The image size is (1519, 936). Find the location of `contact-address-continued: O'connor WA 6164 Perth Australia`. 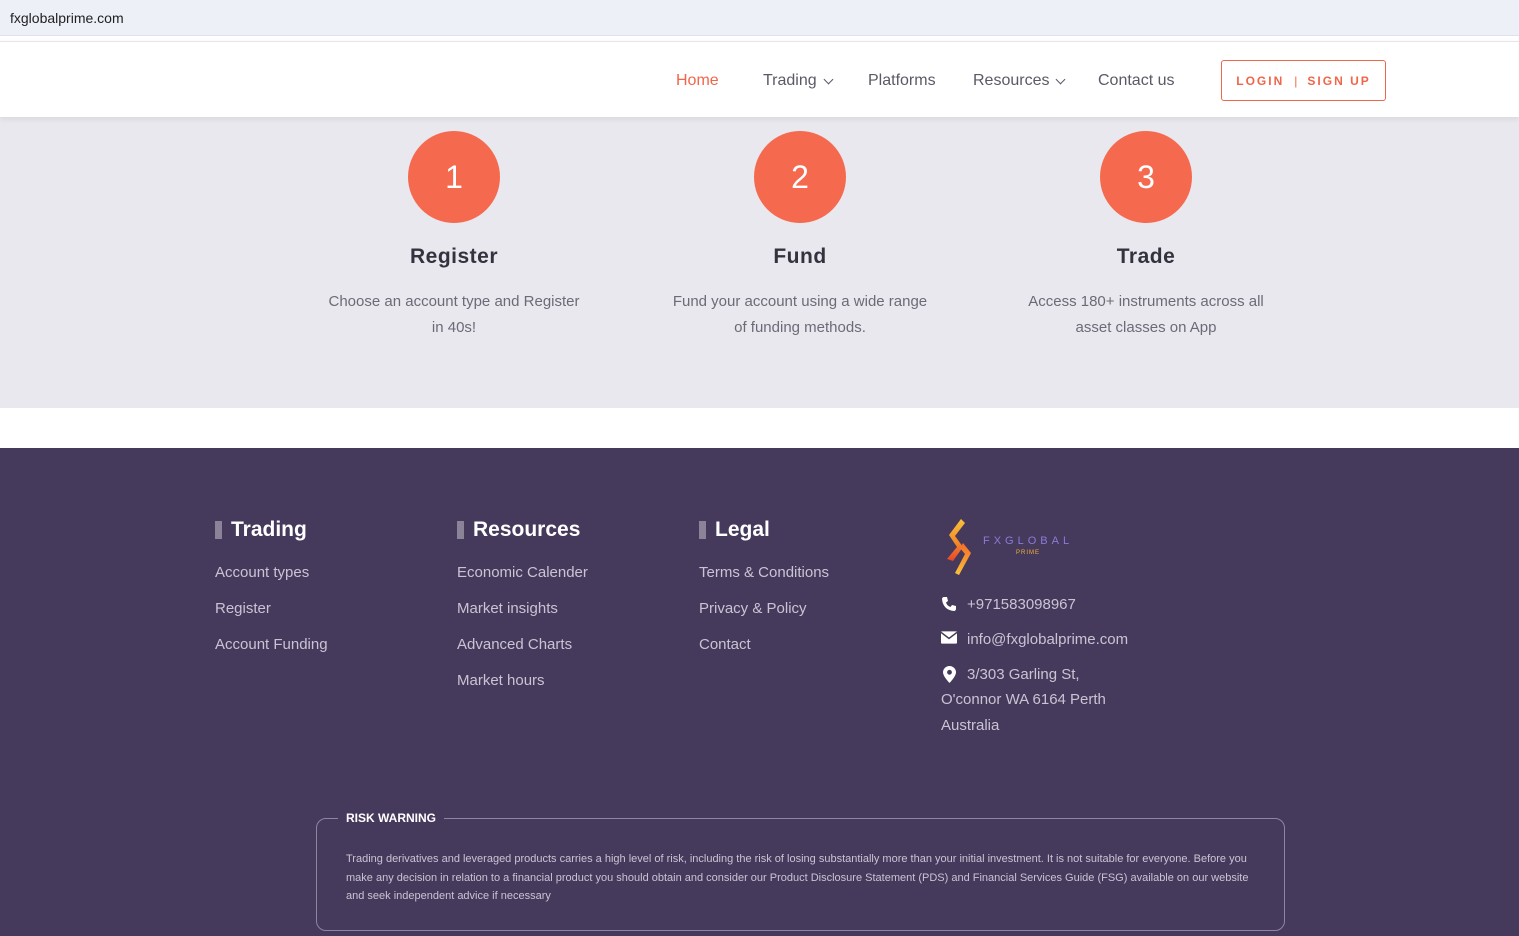

contact-address-continued: O'connor WA 6164 Perth Australia is located at coordinates (1034, 712).